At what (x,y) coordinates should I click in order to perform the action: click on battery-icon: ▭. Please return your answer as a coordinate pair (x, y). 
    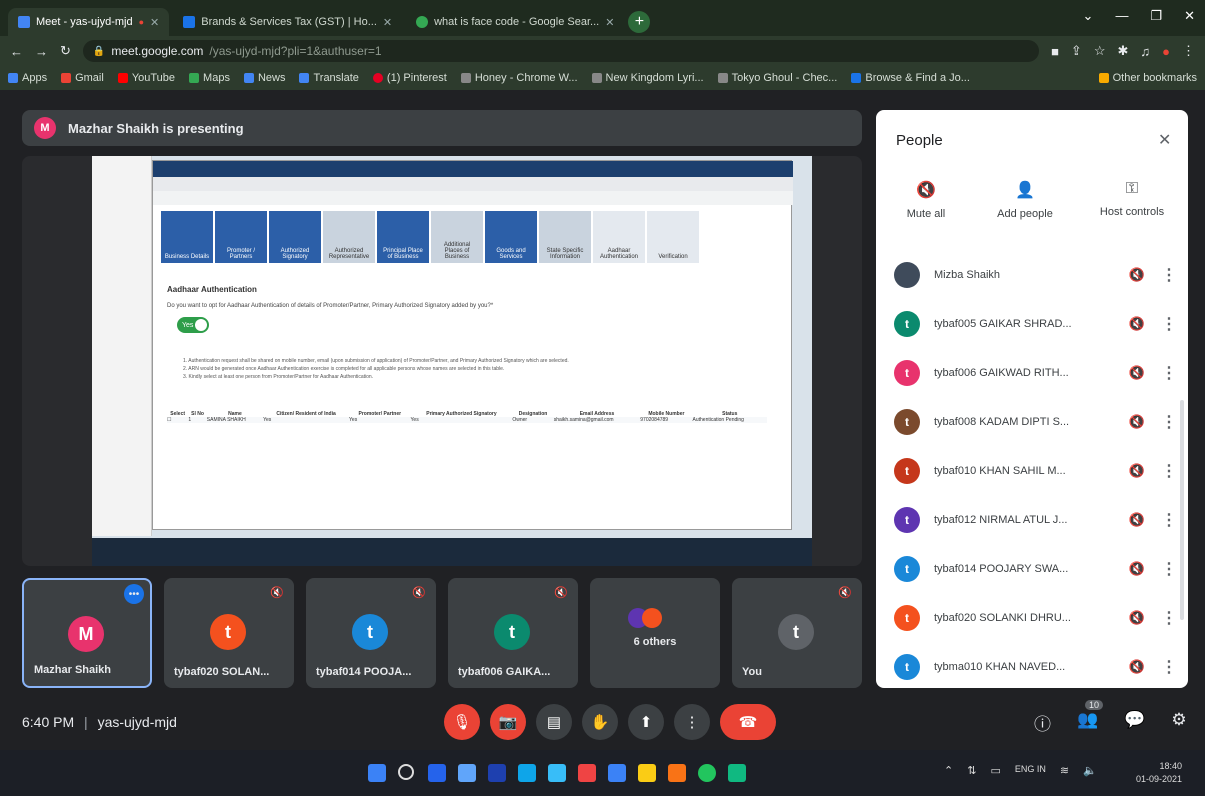
    Looking at the image, I should click on (995, 770).